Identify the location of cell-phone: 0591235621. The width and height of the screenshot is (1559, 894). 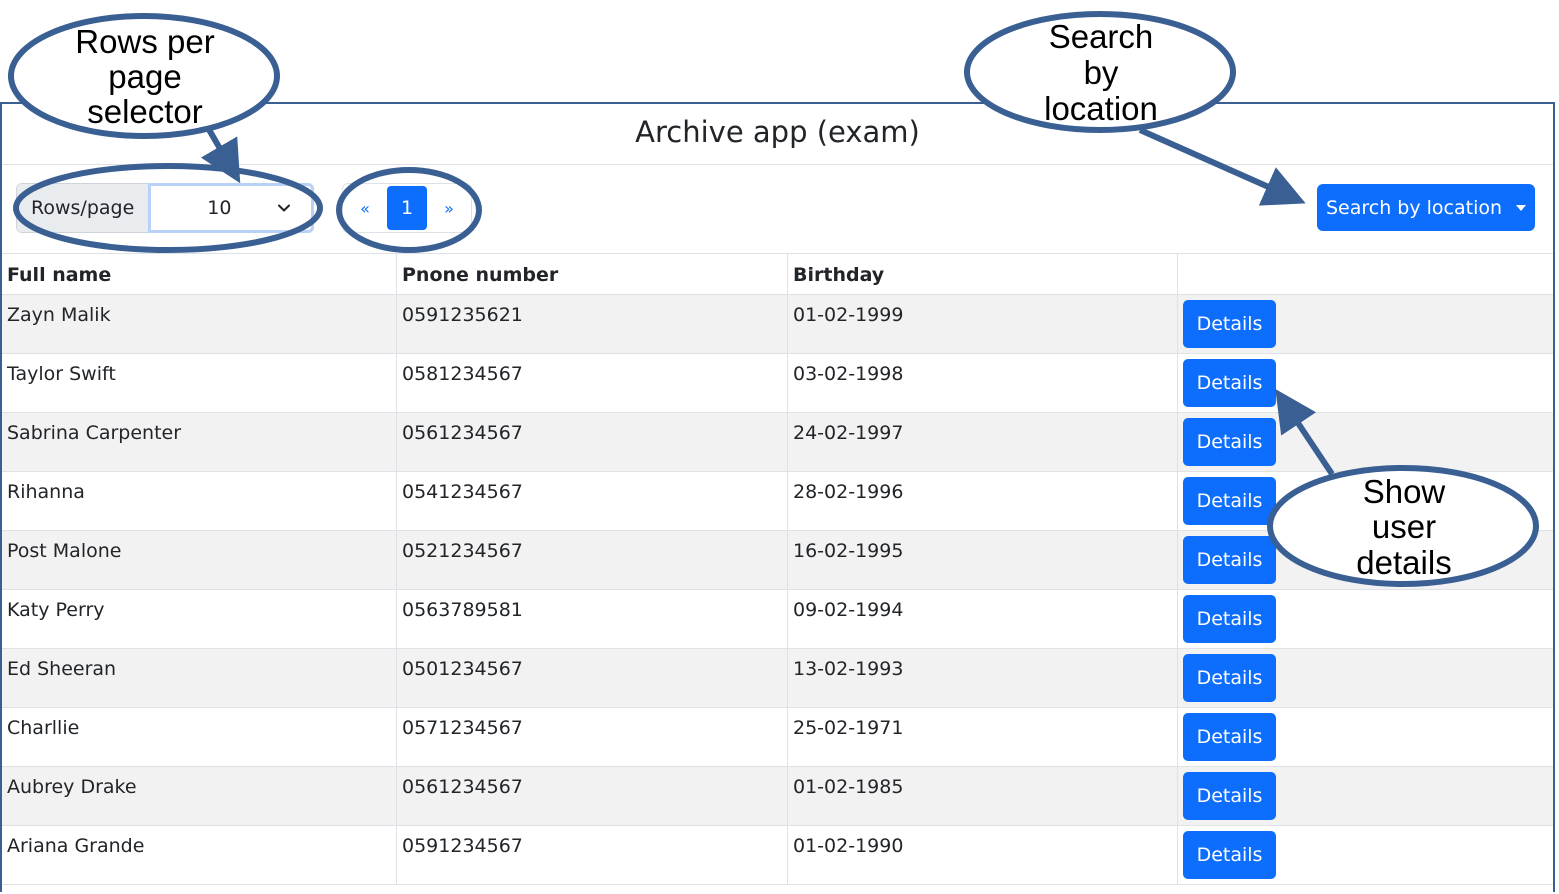
(592, 324).